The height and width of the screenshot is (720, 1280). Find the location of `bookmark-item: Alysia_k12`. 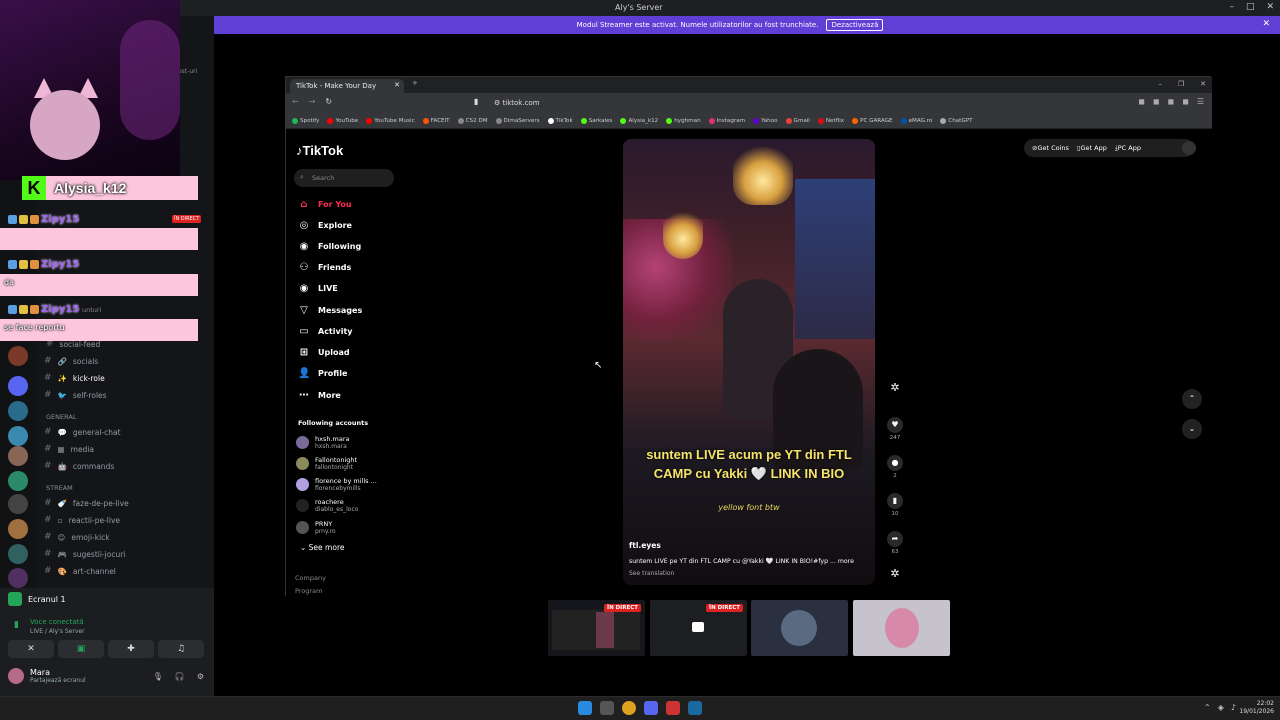

bookmark-item: Alysia_k12 is located at coordinates (639, 120).